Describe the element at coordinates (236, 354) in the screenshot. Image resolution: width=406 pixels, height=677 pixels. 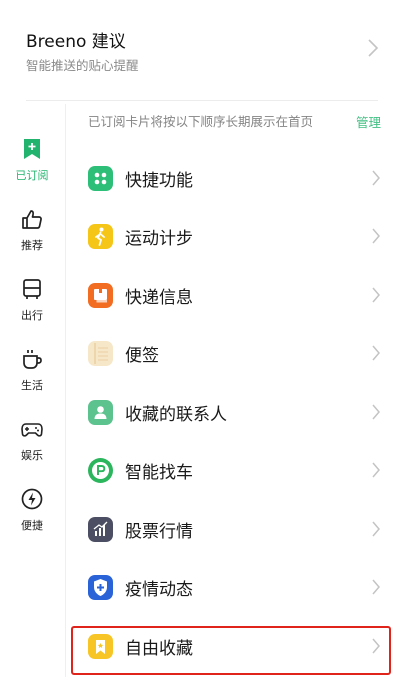
I see `card-row-notes: 便签` at that location.